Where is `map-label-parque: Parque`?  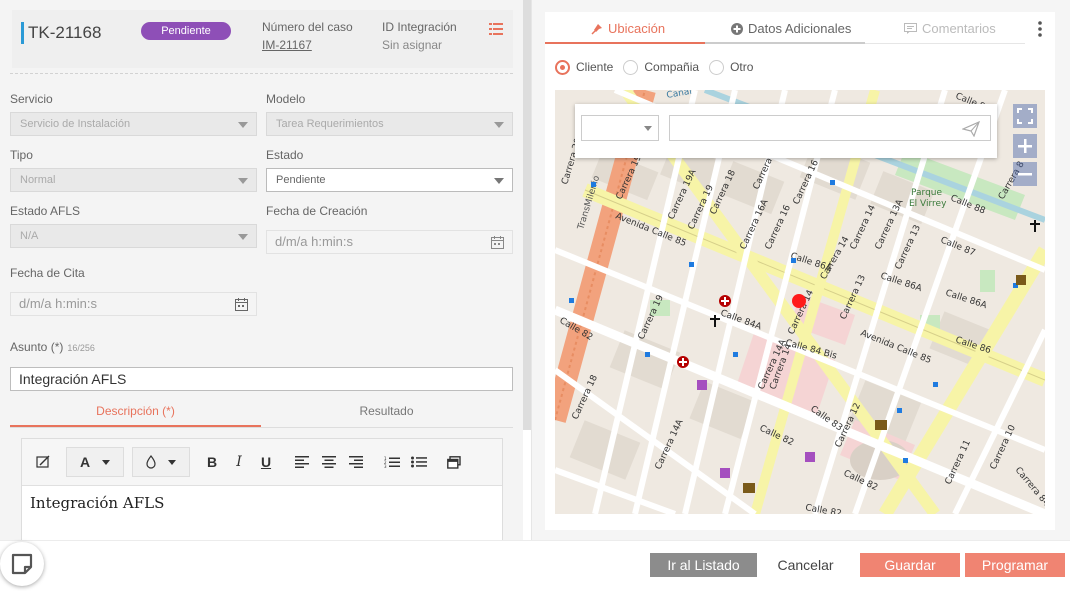
map-label-parque: Parque is located at coordinates (926, 193).